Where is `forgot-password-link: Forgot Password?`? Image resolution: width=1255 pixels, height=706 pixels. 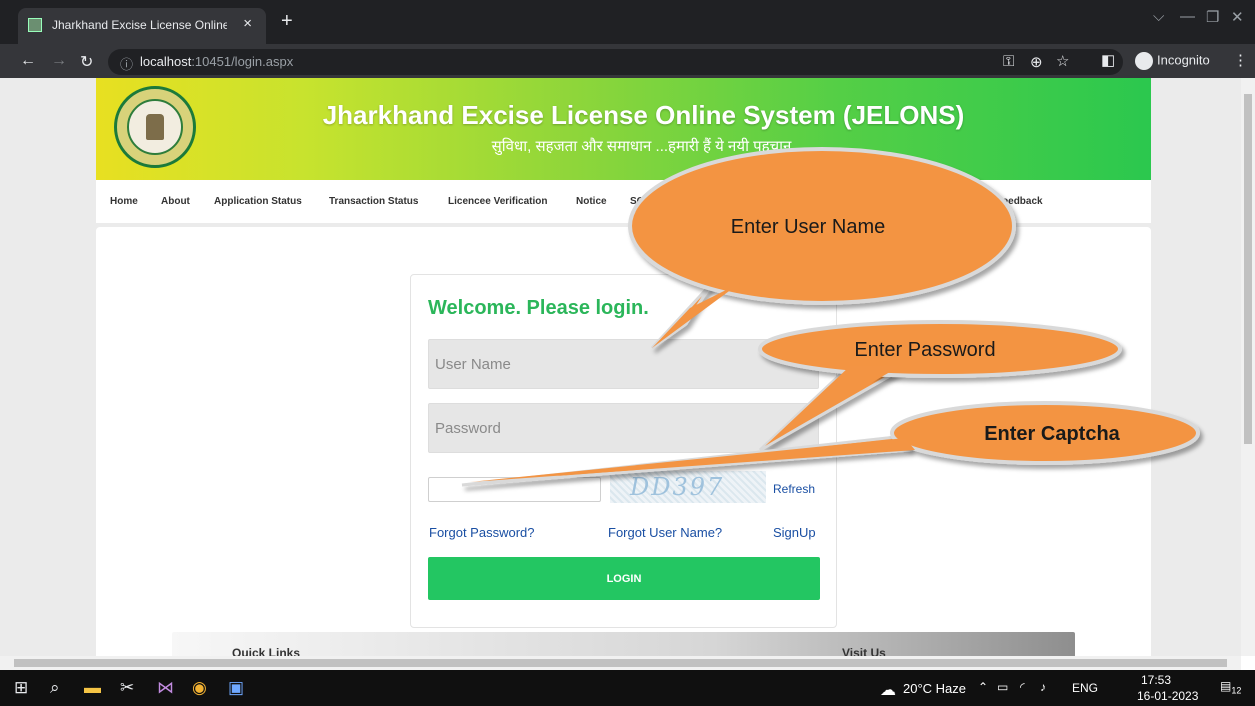 forgot-password-link: Forgot Password? is located at coordinates (482, 532).